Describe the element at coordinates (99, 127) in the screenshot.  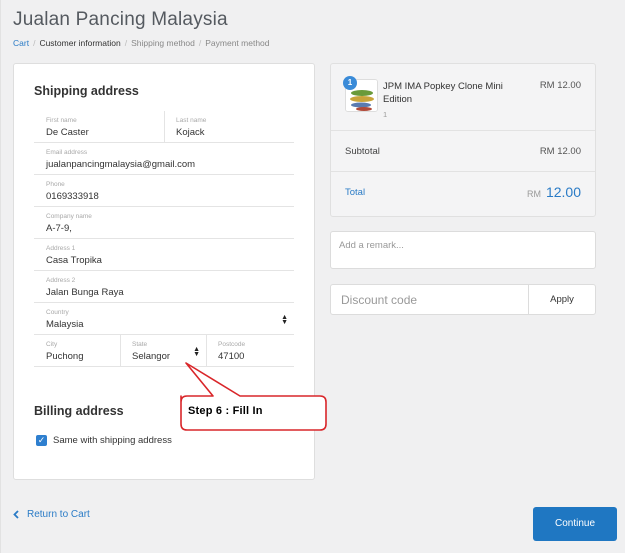
I see `first-name-field: First name De Caster` at that location.